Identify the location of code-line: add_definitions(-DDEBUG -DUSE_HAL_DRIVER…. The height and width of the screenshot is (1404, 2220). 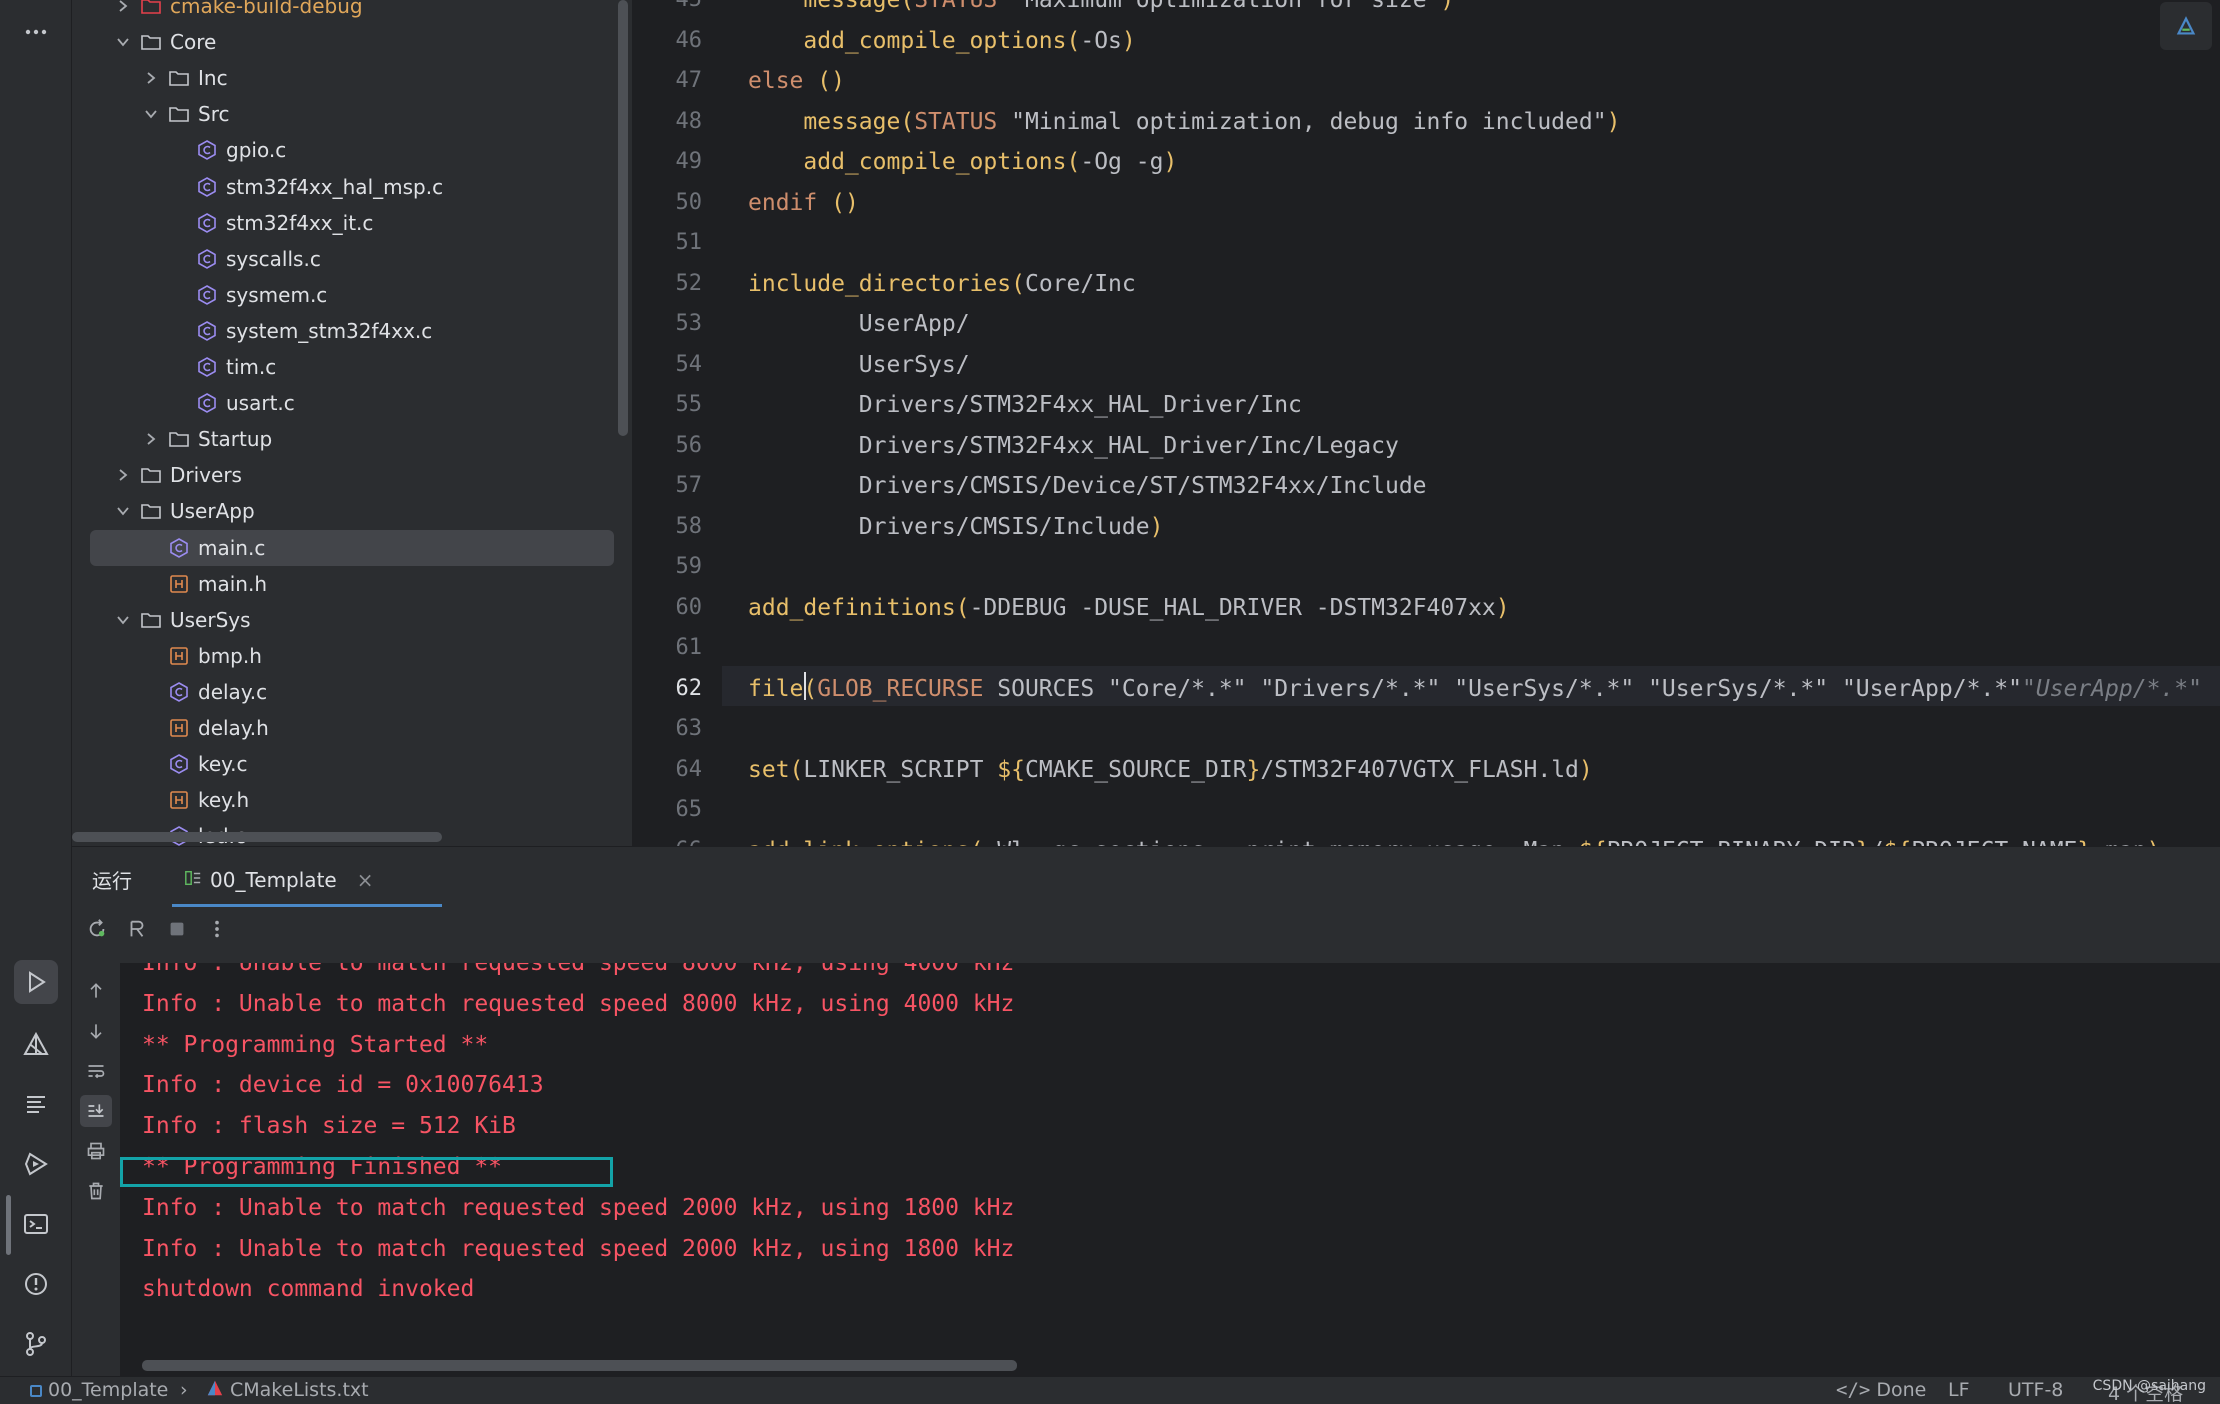
(1129, 608).